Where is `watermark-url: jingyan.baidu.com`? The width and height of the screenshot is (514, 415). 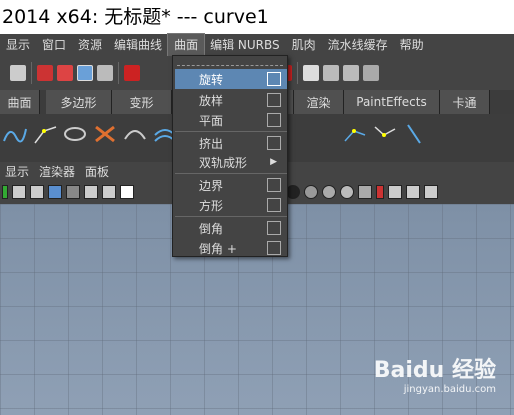
watermark-url: jingyan.baidu.com is located at coordinates (449, 389).